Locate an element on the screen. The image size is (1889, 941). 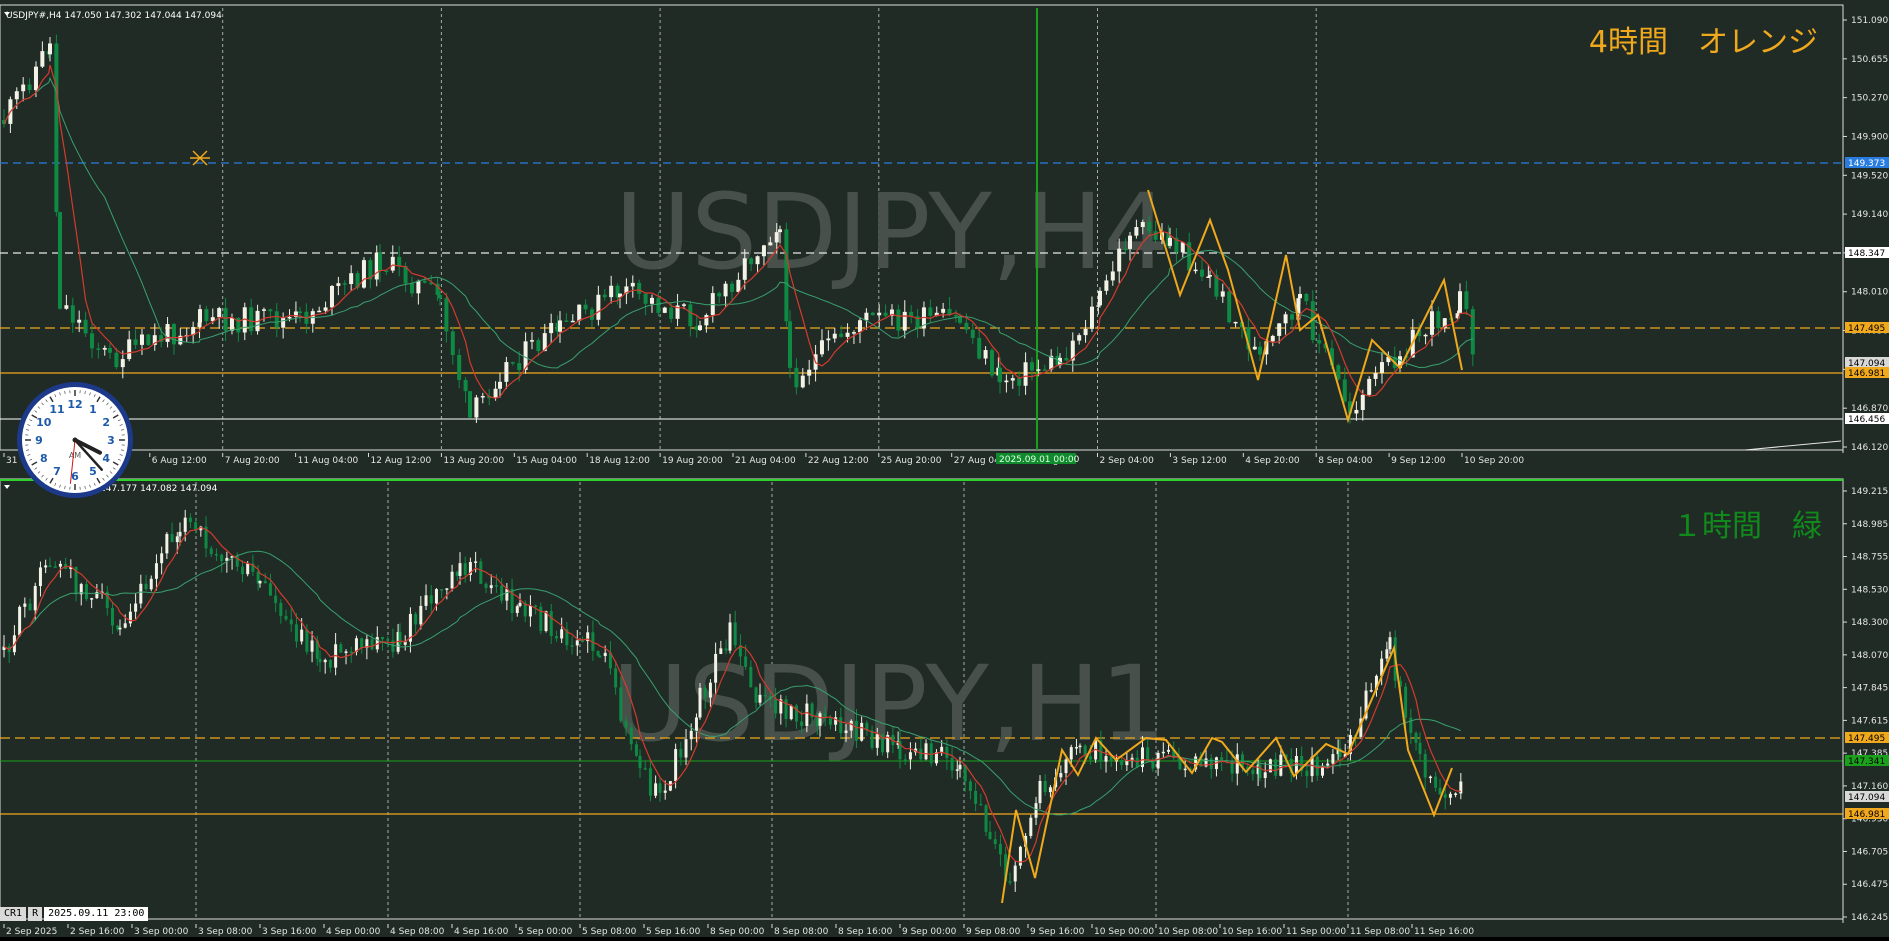
h4-orange-dash-price-text: 147.495 is located at coordinates (1866, 329).